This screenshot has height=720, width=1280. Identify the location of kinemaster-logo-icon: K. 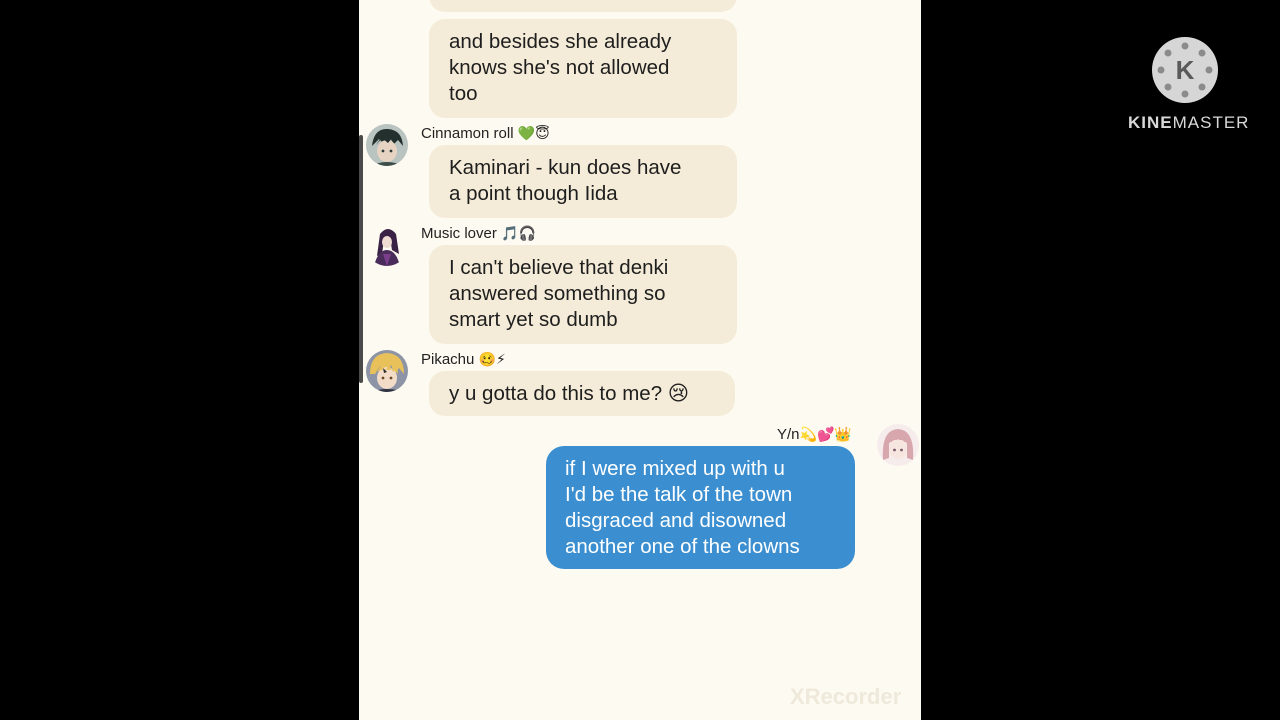
(1185, 70).